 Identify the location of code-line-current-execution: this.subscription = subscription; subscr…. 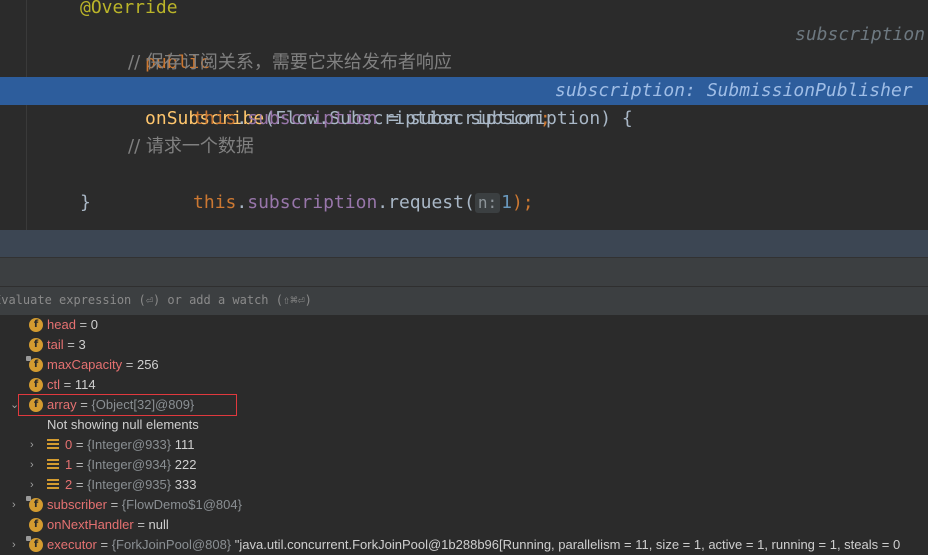
(464, 103).